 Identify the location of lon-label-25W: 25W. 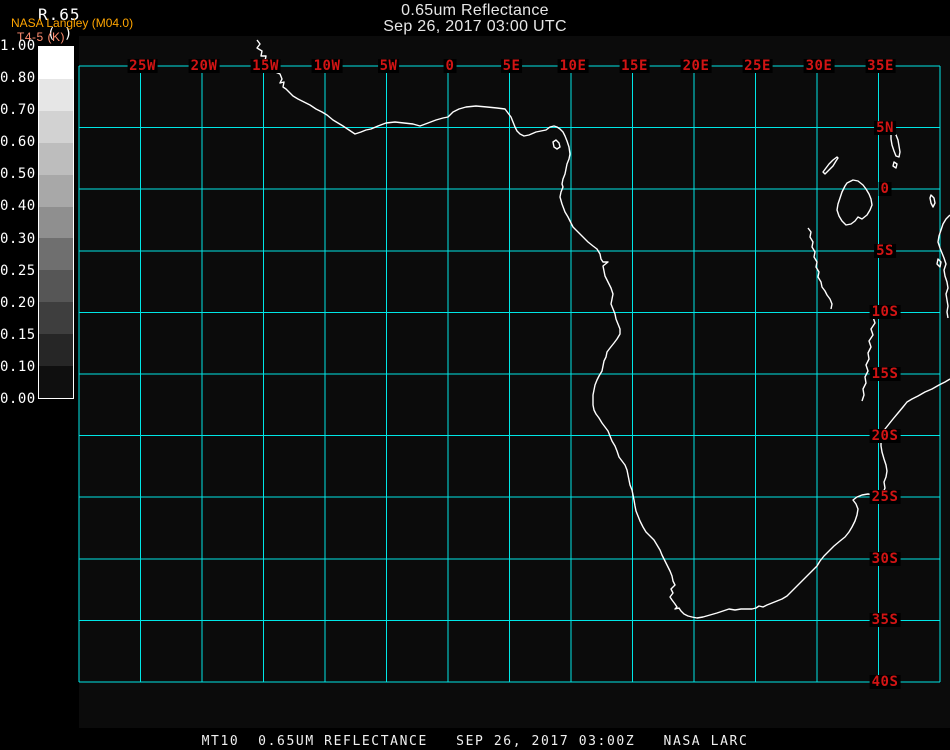
(142, 66).